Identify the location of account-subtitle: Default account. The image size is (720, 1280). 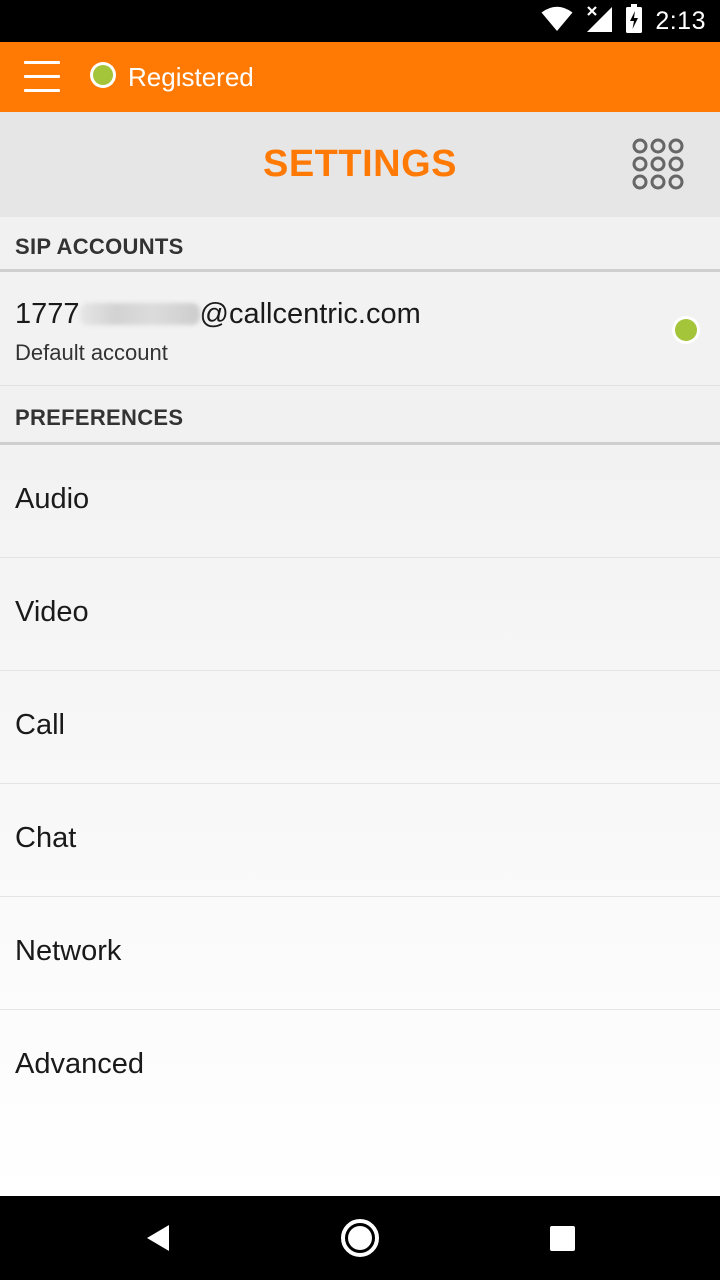
(91, 352).